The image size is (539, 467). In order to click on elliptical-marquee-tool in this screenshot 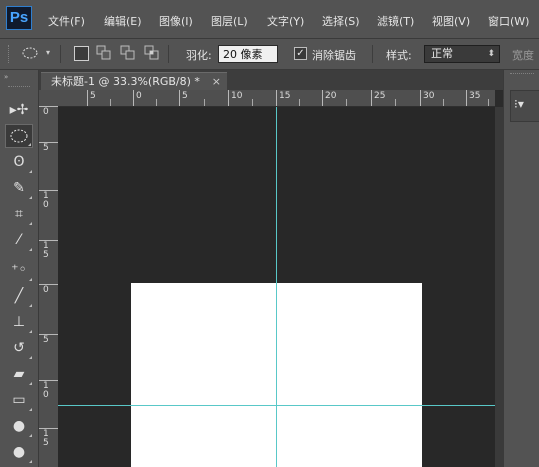, I will do `click(19, 136)`.